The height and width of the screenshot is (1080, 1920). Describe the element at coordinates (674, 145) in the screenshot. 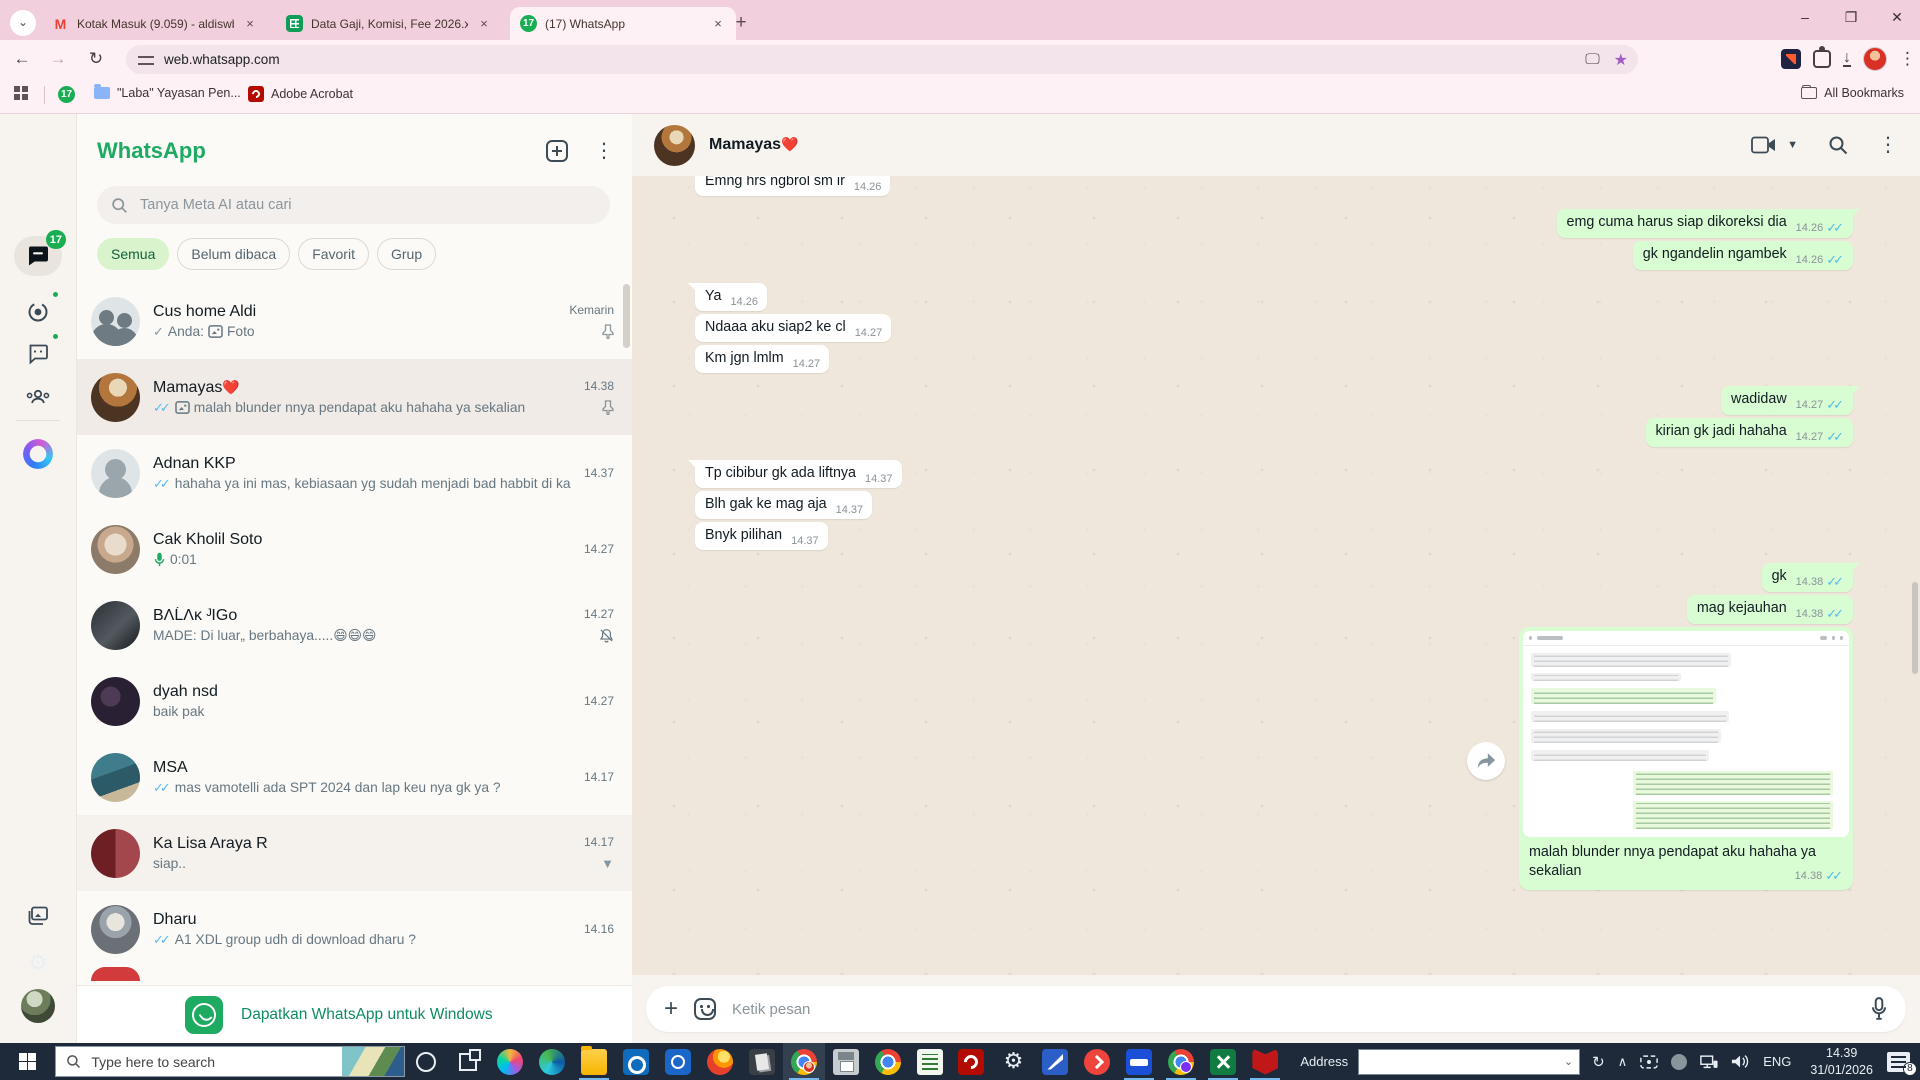

I see `contact-avatar` at that location.